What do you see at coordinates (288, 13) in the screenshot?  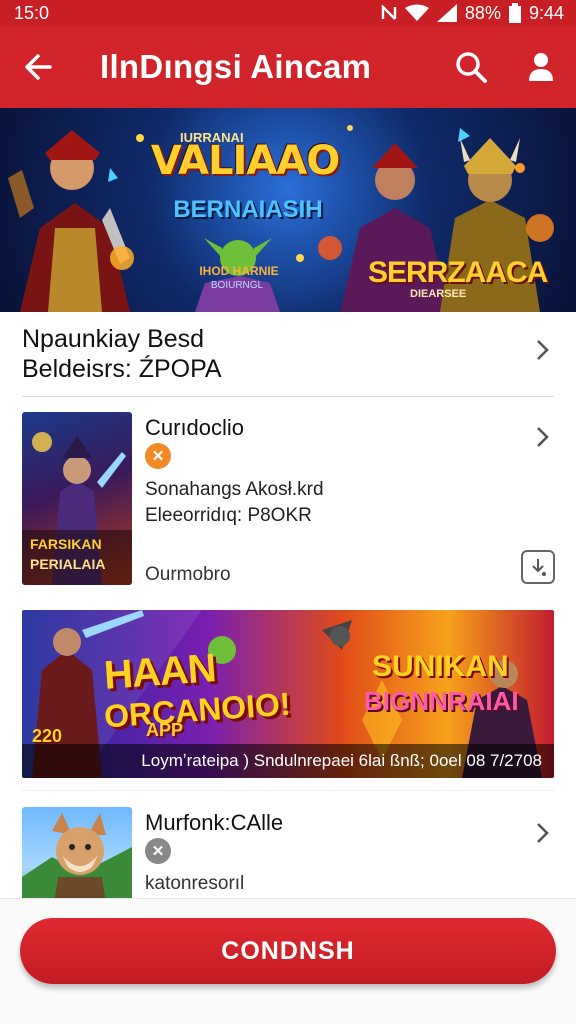 I see `status-bar: 15:0 88% 9:44` at bounding box center [288, 13].